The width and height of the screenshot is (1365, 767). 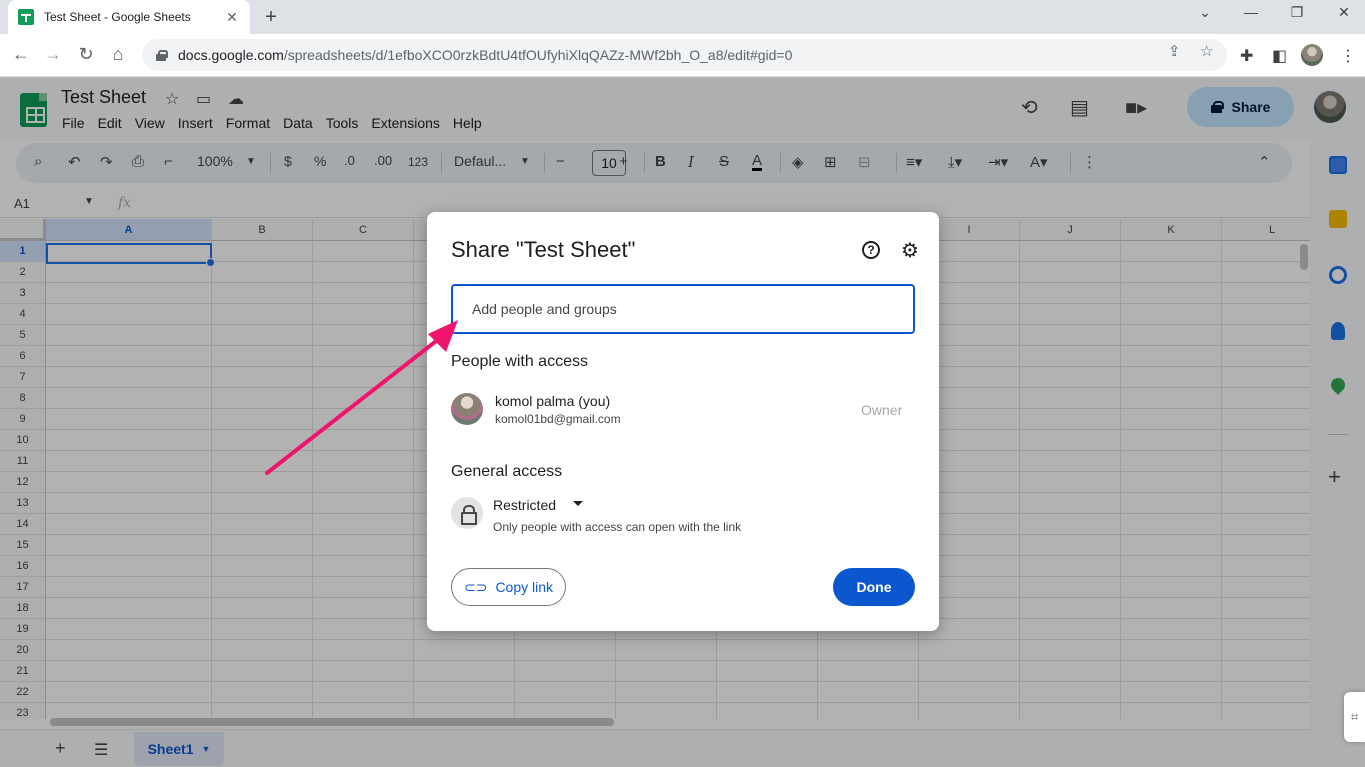 What do you see at coordinates (682, 17) in the screenshot?
I see `browser-tabstrip: Test Sheet - Google Sheets ✕ + ⌄ — ❐ ✕` at bounding box center [682, 17].